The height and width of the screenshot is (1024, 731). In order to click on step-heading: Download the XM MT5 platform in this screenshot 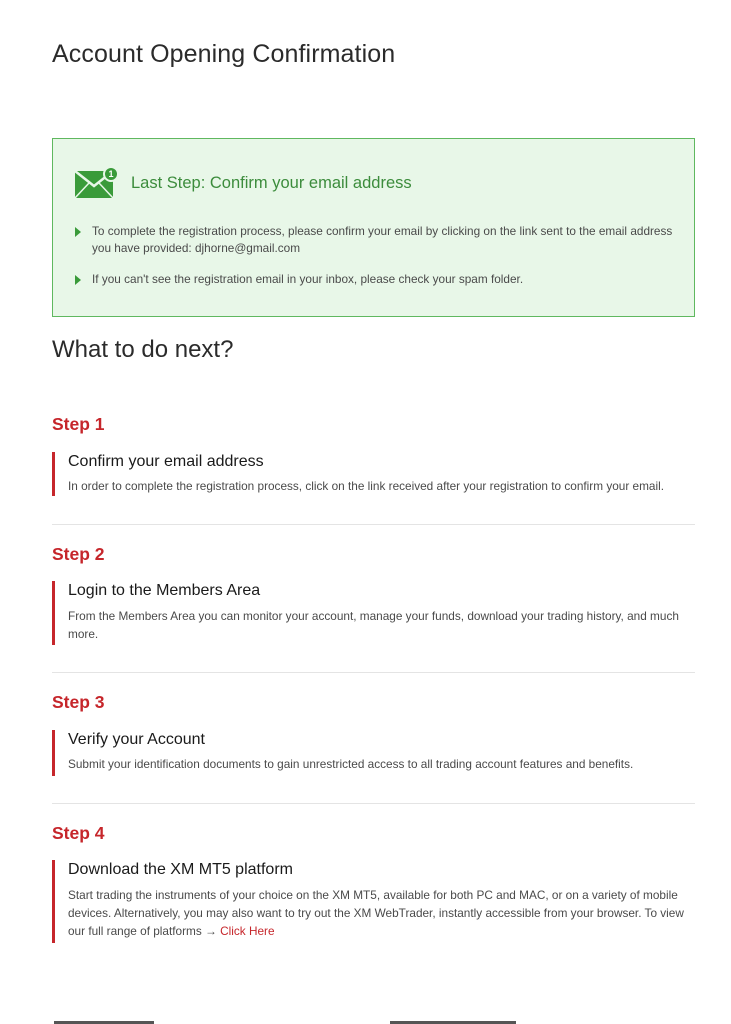, I will do `click(180, 869)`.